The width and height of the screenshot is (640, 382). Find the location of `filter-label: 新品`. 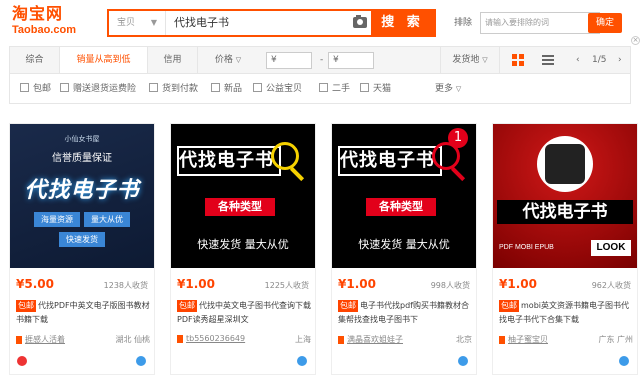

filter-label: 新品 is located at coordinates (233, 89).